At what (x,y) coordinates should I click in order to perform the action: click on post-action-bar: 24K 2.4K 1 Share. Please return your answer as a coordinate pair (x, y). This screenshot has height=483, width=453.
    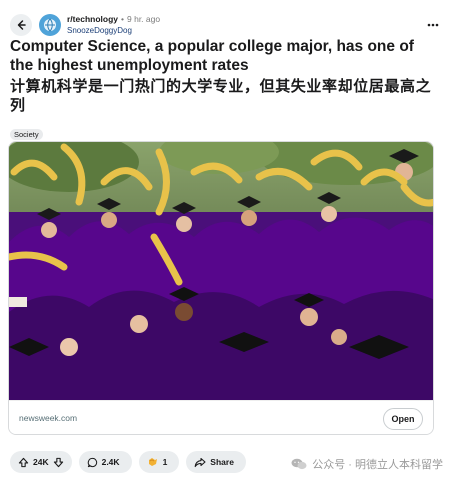
    Looking at the image, I should click on (131, 462).